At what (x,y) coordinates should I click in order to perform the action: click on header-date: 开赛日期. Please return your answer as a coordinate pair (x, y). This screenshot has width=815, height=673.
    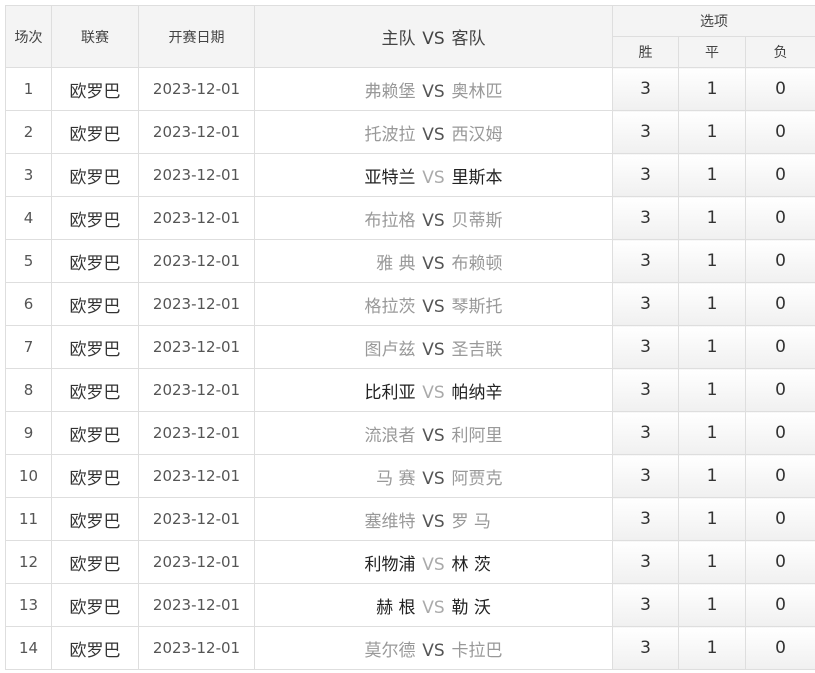
    Looking at the image, I should click on (196, 36).